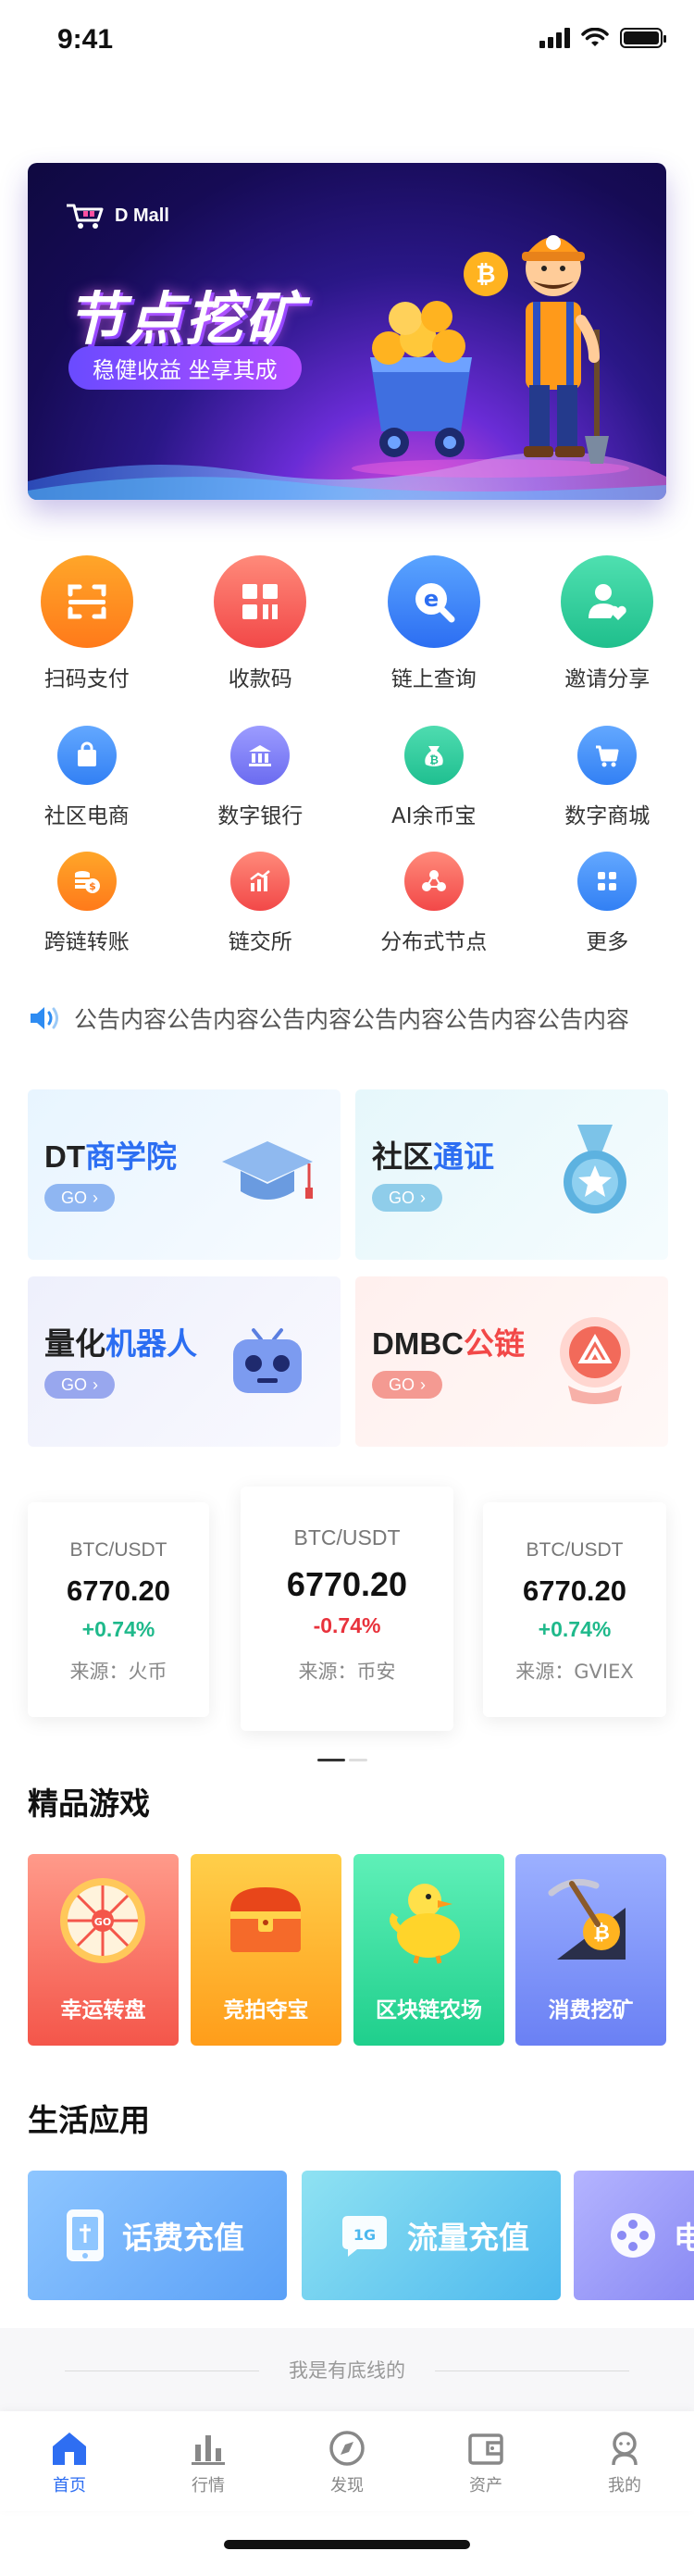 This screenshot has height=2576, width=694. I want to click on service-more: 更多, so click(607, 903).